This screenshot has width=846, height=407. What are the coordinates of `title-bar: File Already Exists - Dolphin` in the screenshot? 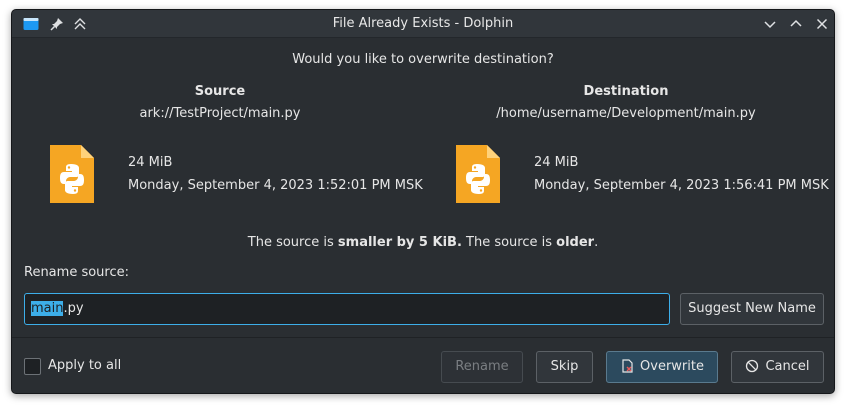 It's located at (423, 24).